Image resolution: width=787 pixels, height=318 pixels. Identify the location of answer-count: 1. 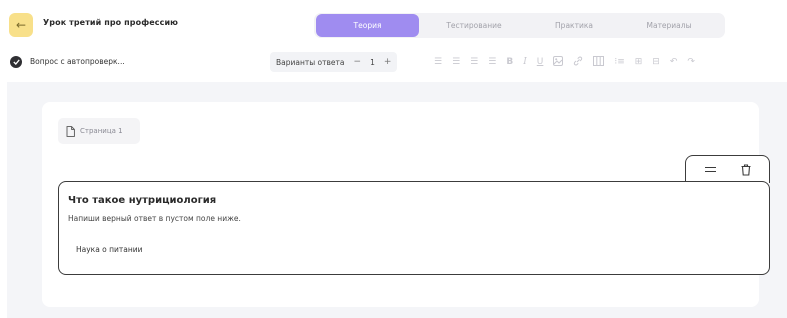
(372, 62).